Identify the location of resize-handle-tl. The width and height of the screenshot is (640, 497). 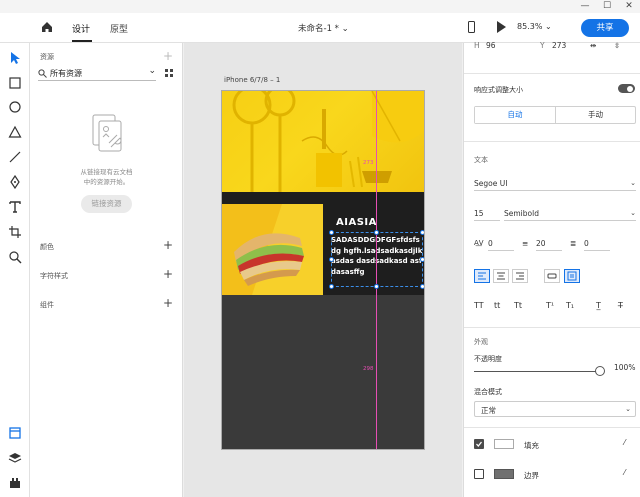
(331, 232).